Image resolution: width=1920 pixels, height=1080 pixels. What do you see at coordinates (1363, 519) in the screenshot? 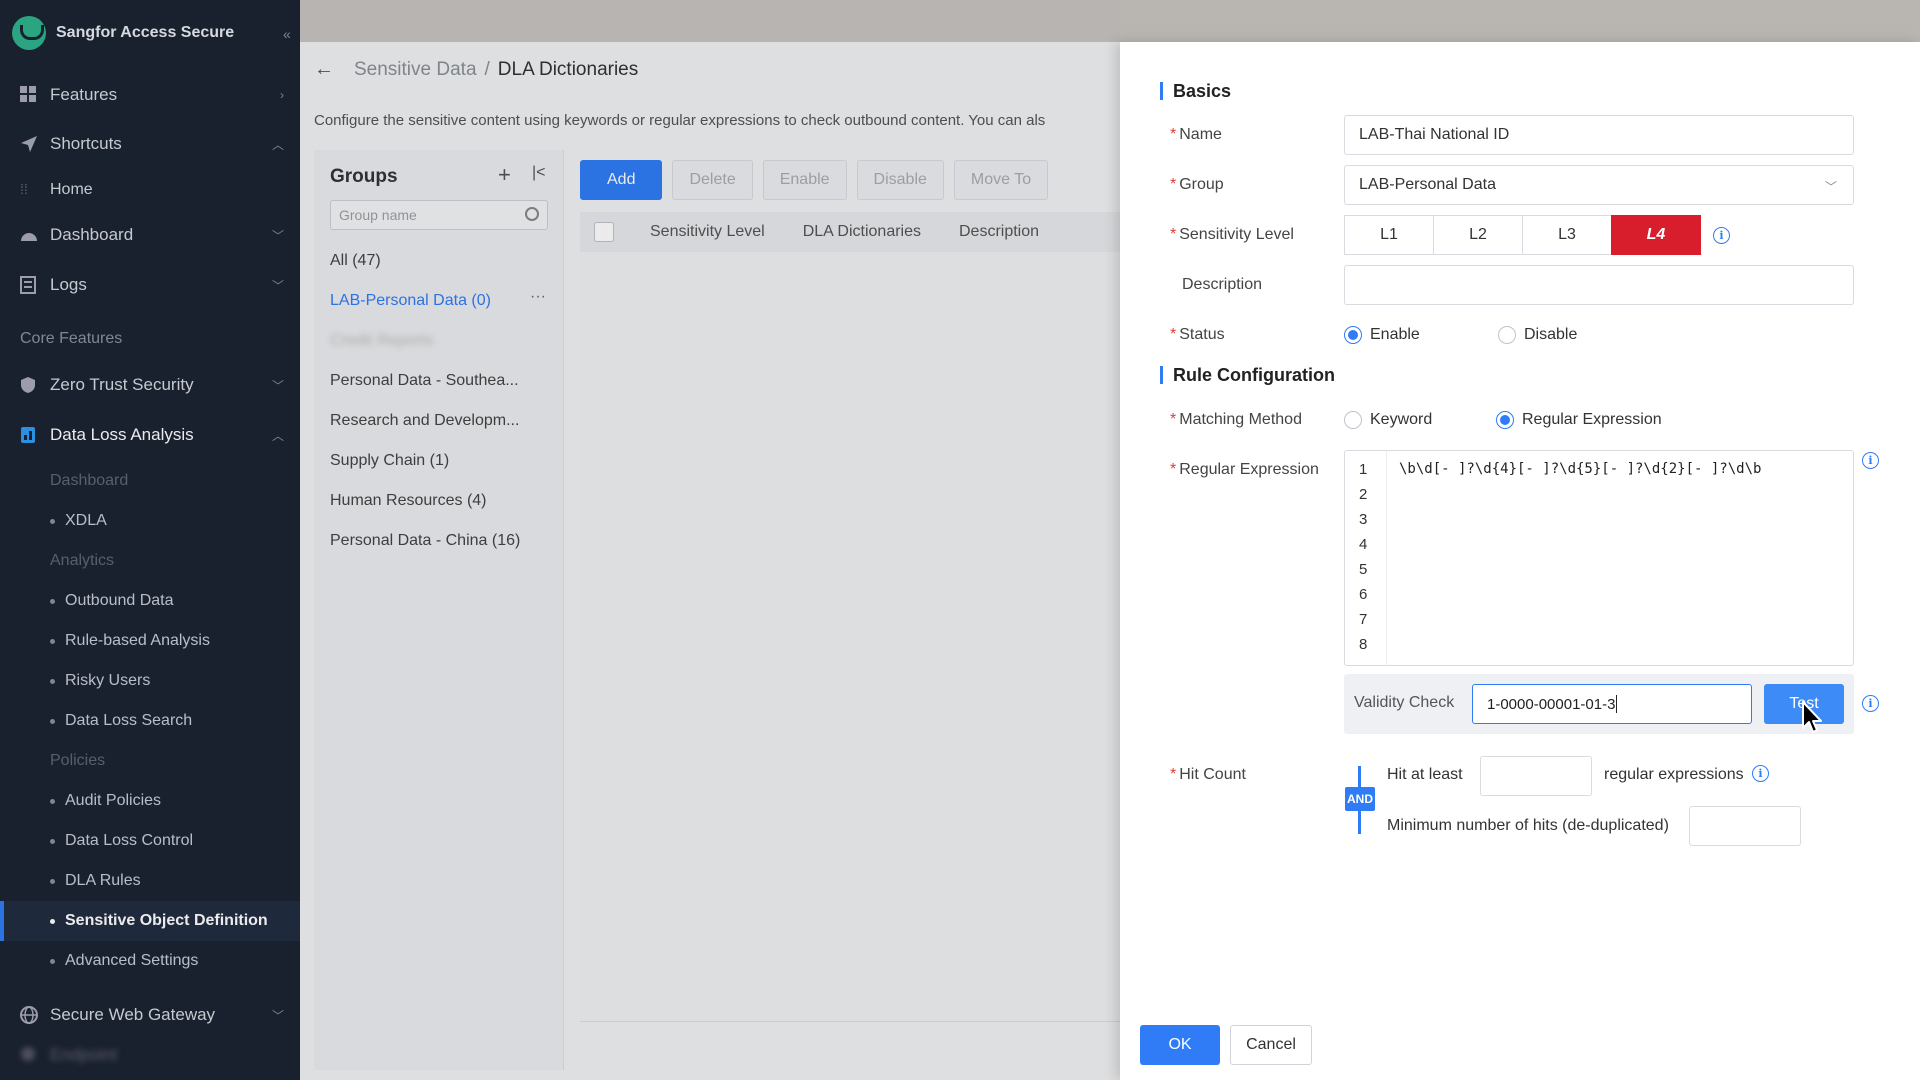
I see `line-number: 3` at bounding box center [1363, 519].